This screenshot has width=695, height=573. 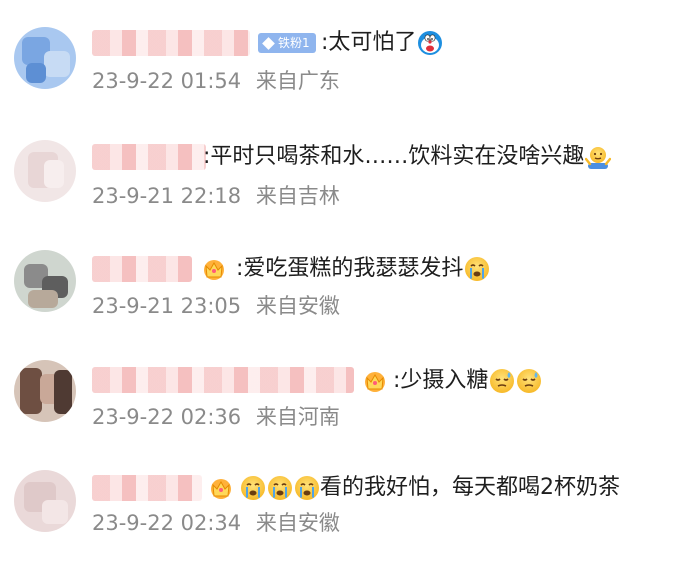 I want to click on comment-text: :少摄入糖, so click(x=467, y=381).